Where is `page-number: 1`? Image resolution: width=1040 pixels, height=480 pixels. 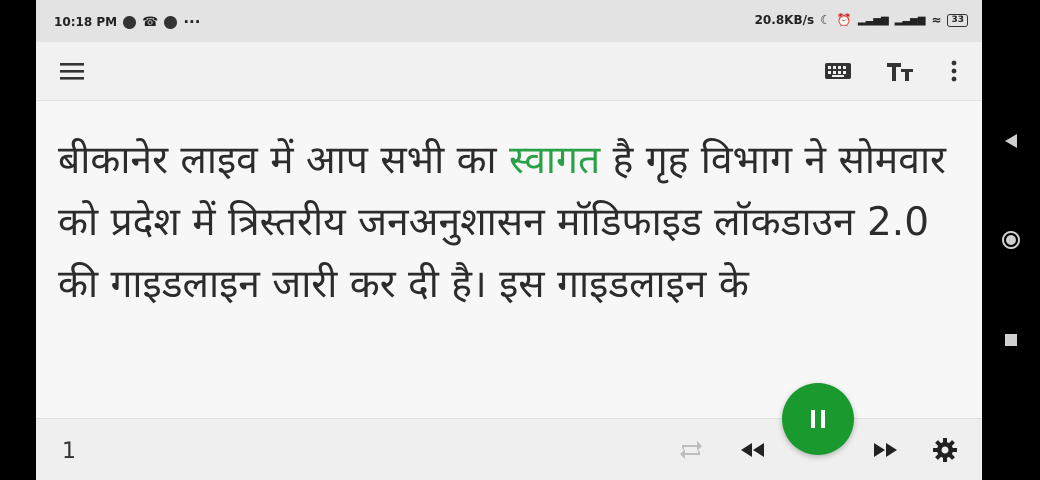 page-number: 1 is located at coordinates (69, 451).